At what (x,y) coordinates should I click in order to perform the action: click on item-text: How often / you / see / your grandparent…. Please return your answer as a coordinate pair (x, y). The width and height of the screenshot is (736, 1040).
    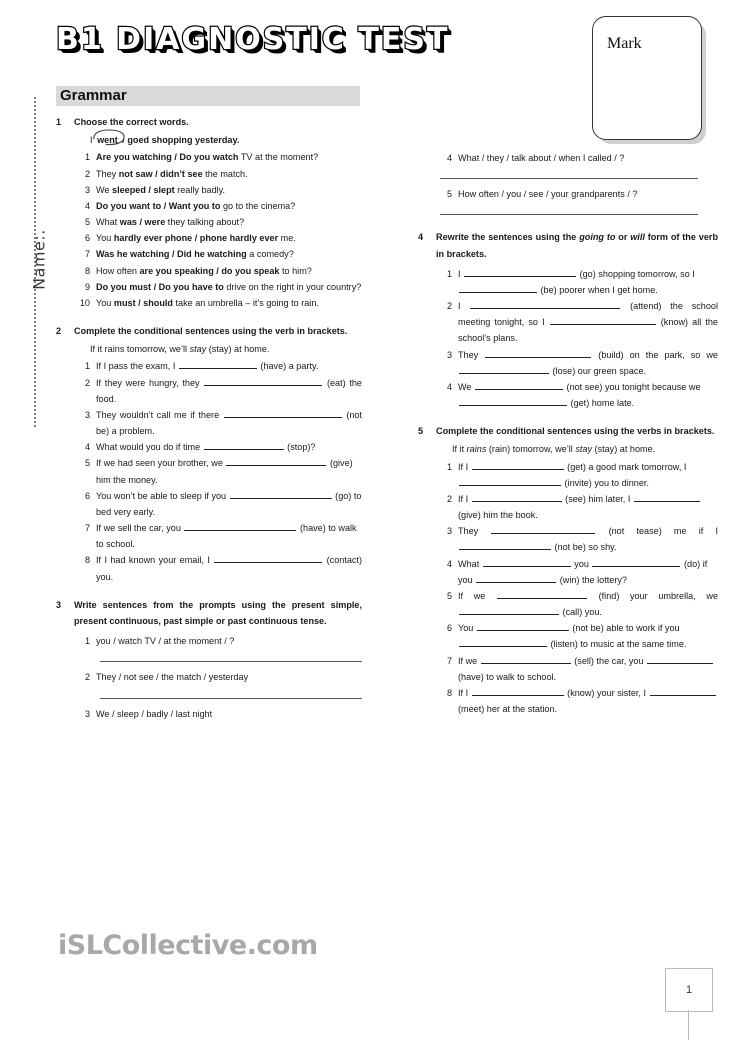
    Looking at the image, I should click on (548, 194).